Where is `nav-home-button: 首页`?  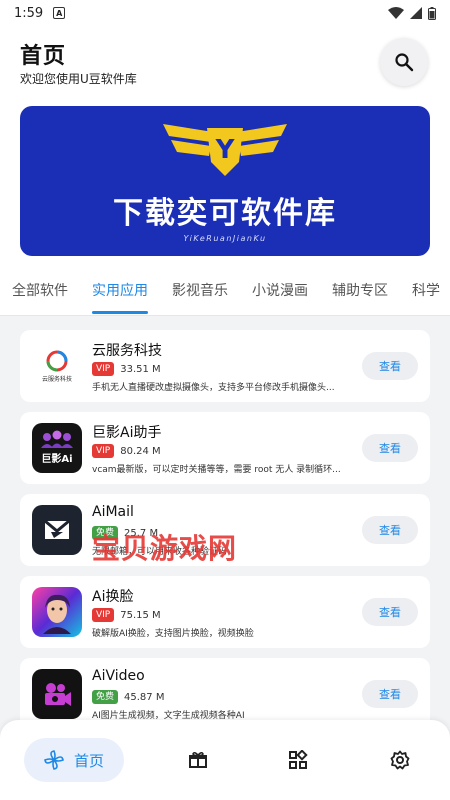 nav-home-button: 首页 is located at coordinates (74, 760).